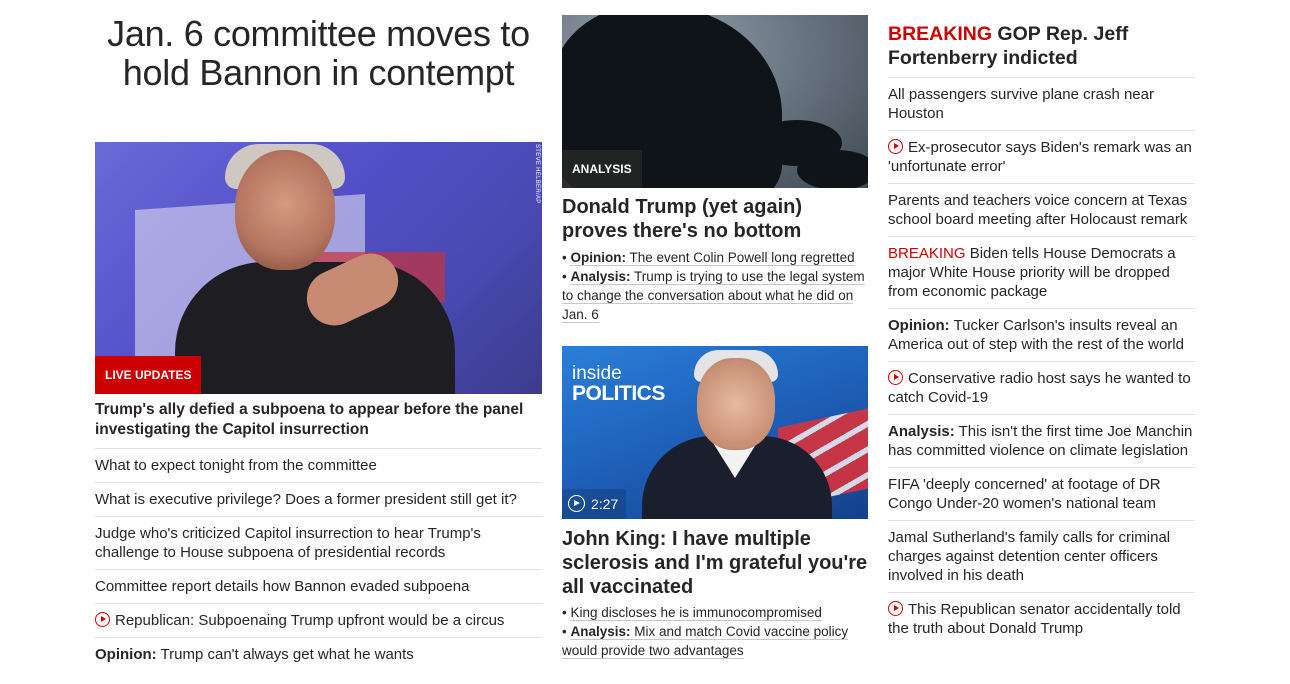  Describe the element at coordinates (736, 404) in the screenshot. I see `anchor-head` at that location.